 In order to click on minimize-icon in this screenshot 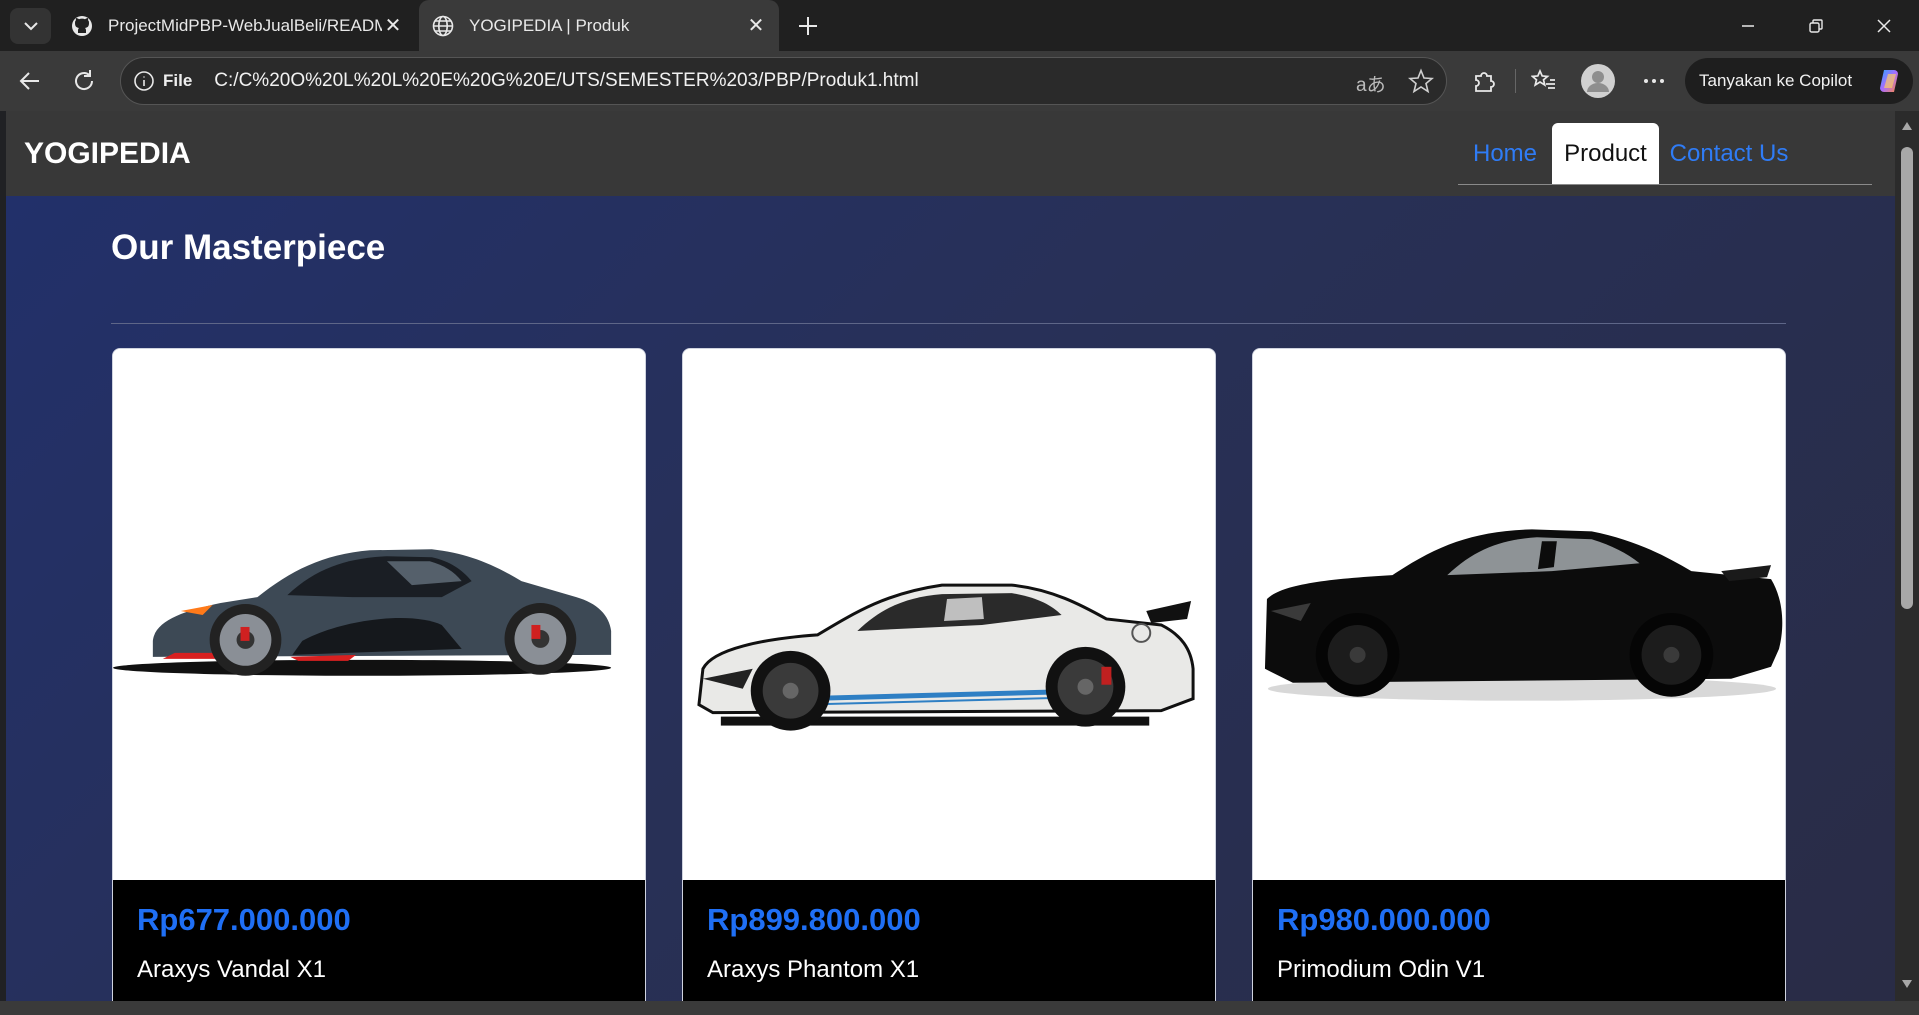, I will do `click(1748, 25)`.